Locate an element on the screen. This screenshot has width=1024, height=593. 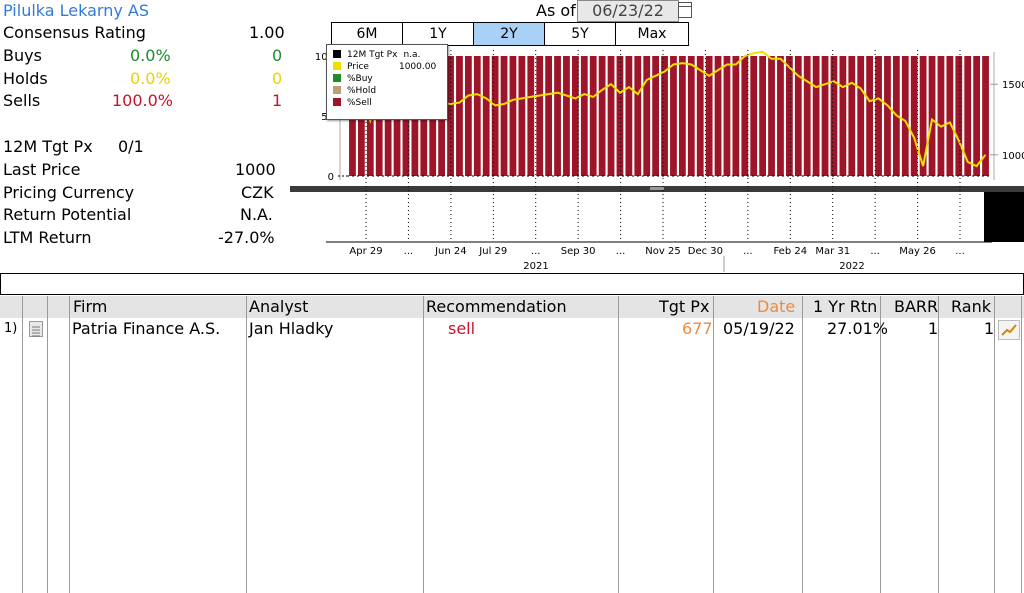
right-tick-label: 1000 is located at coordinates (1013, 156).